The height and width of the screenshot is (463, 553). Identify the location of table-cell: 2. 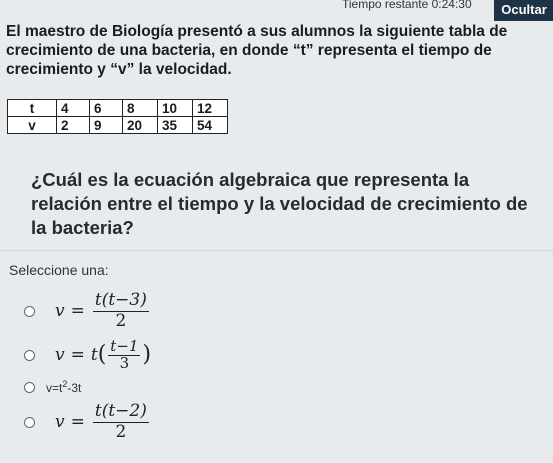
(73, 125).